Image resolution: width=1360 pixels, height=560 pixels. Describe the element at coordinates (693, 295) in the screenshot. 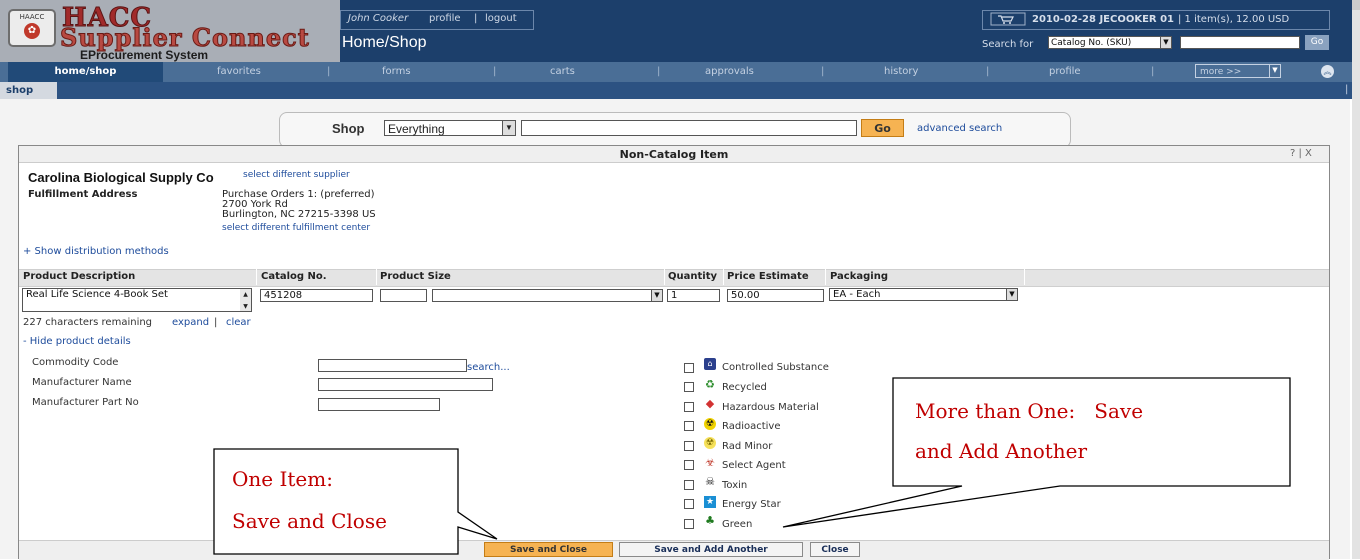

I see `quantity-input: 1` at that location.